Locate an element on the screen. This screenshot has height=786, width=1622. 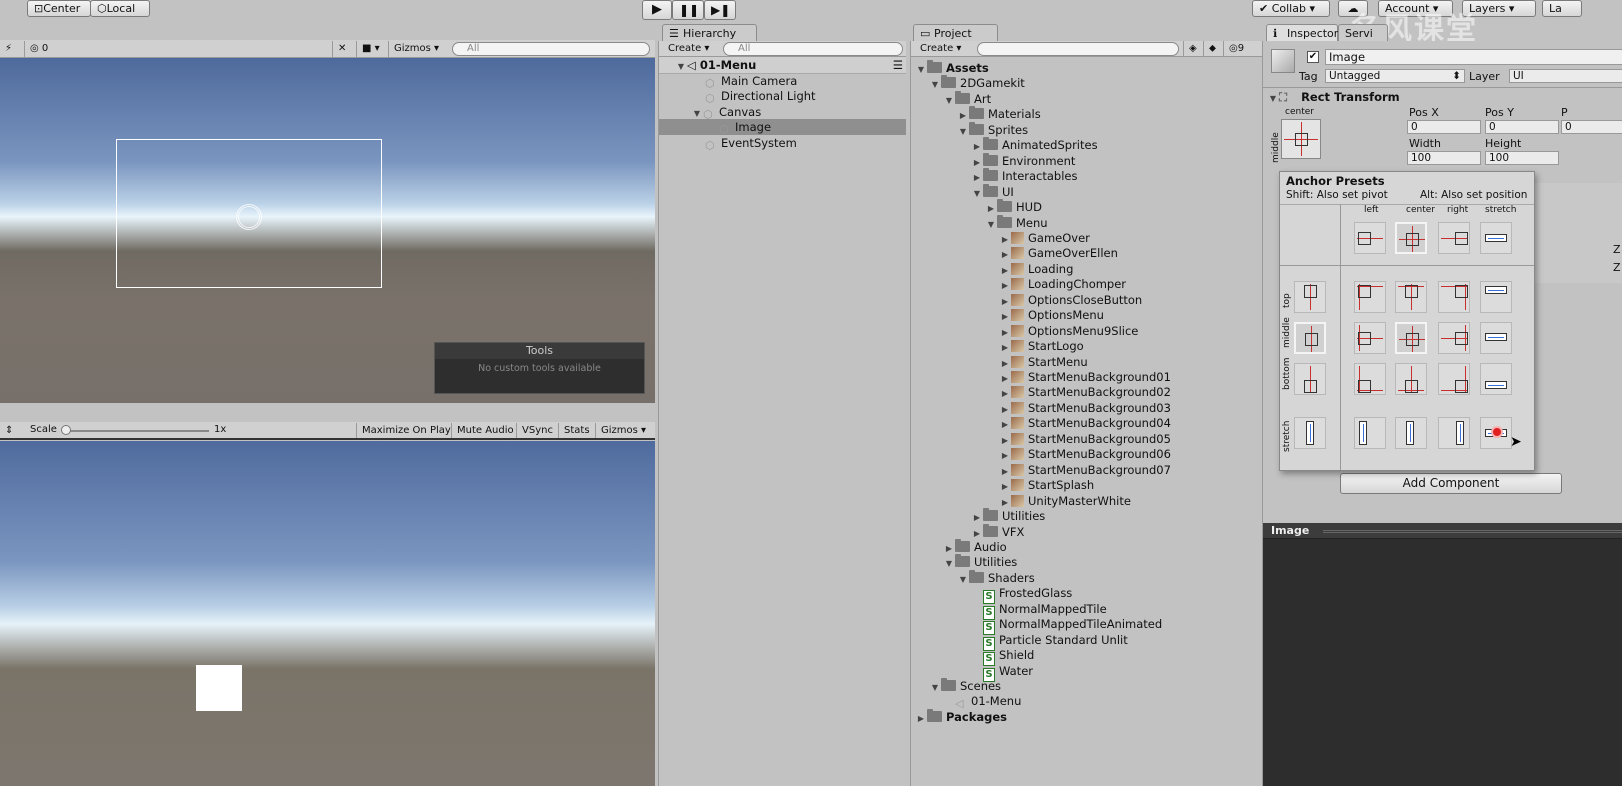
layer-dropdown: UI is located at coordinates (1565, 76).